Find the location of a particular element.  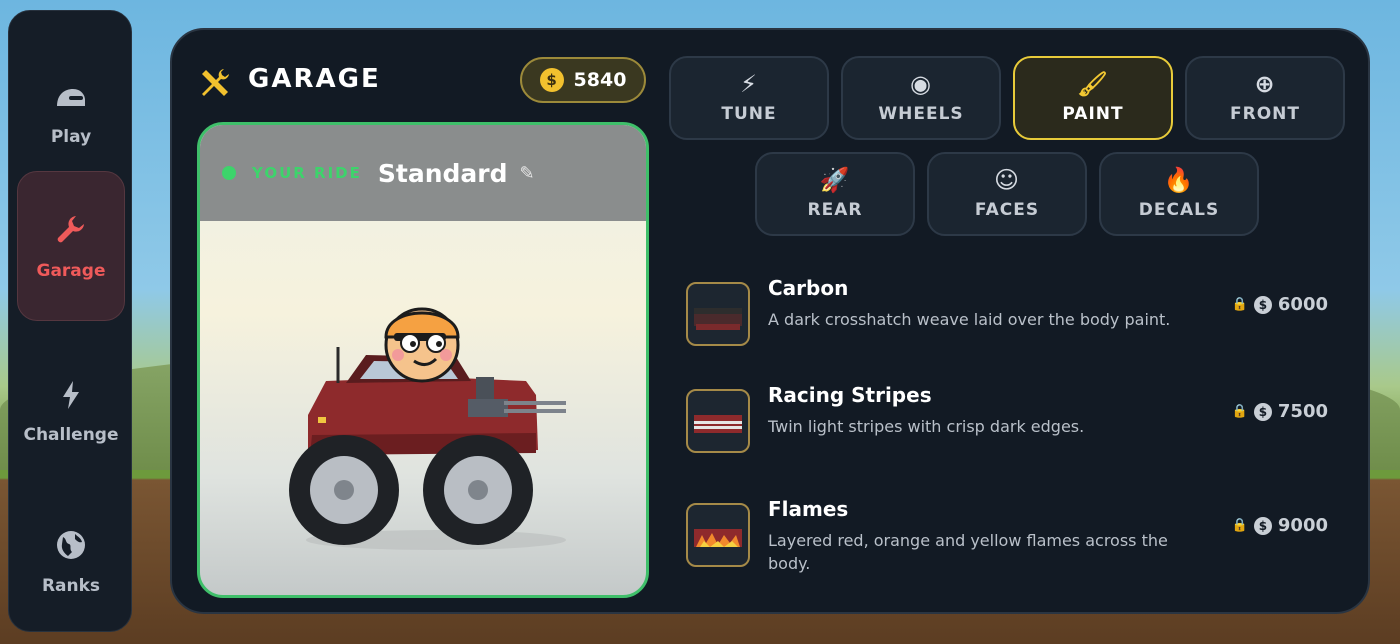

wrench-icon is located at coordinates (71, 231).